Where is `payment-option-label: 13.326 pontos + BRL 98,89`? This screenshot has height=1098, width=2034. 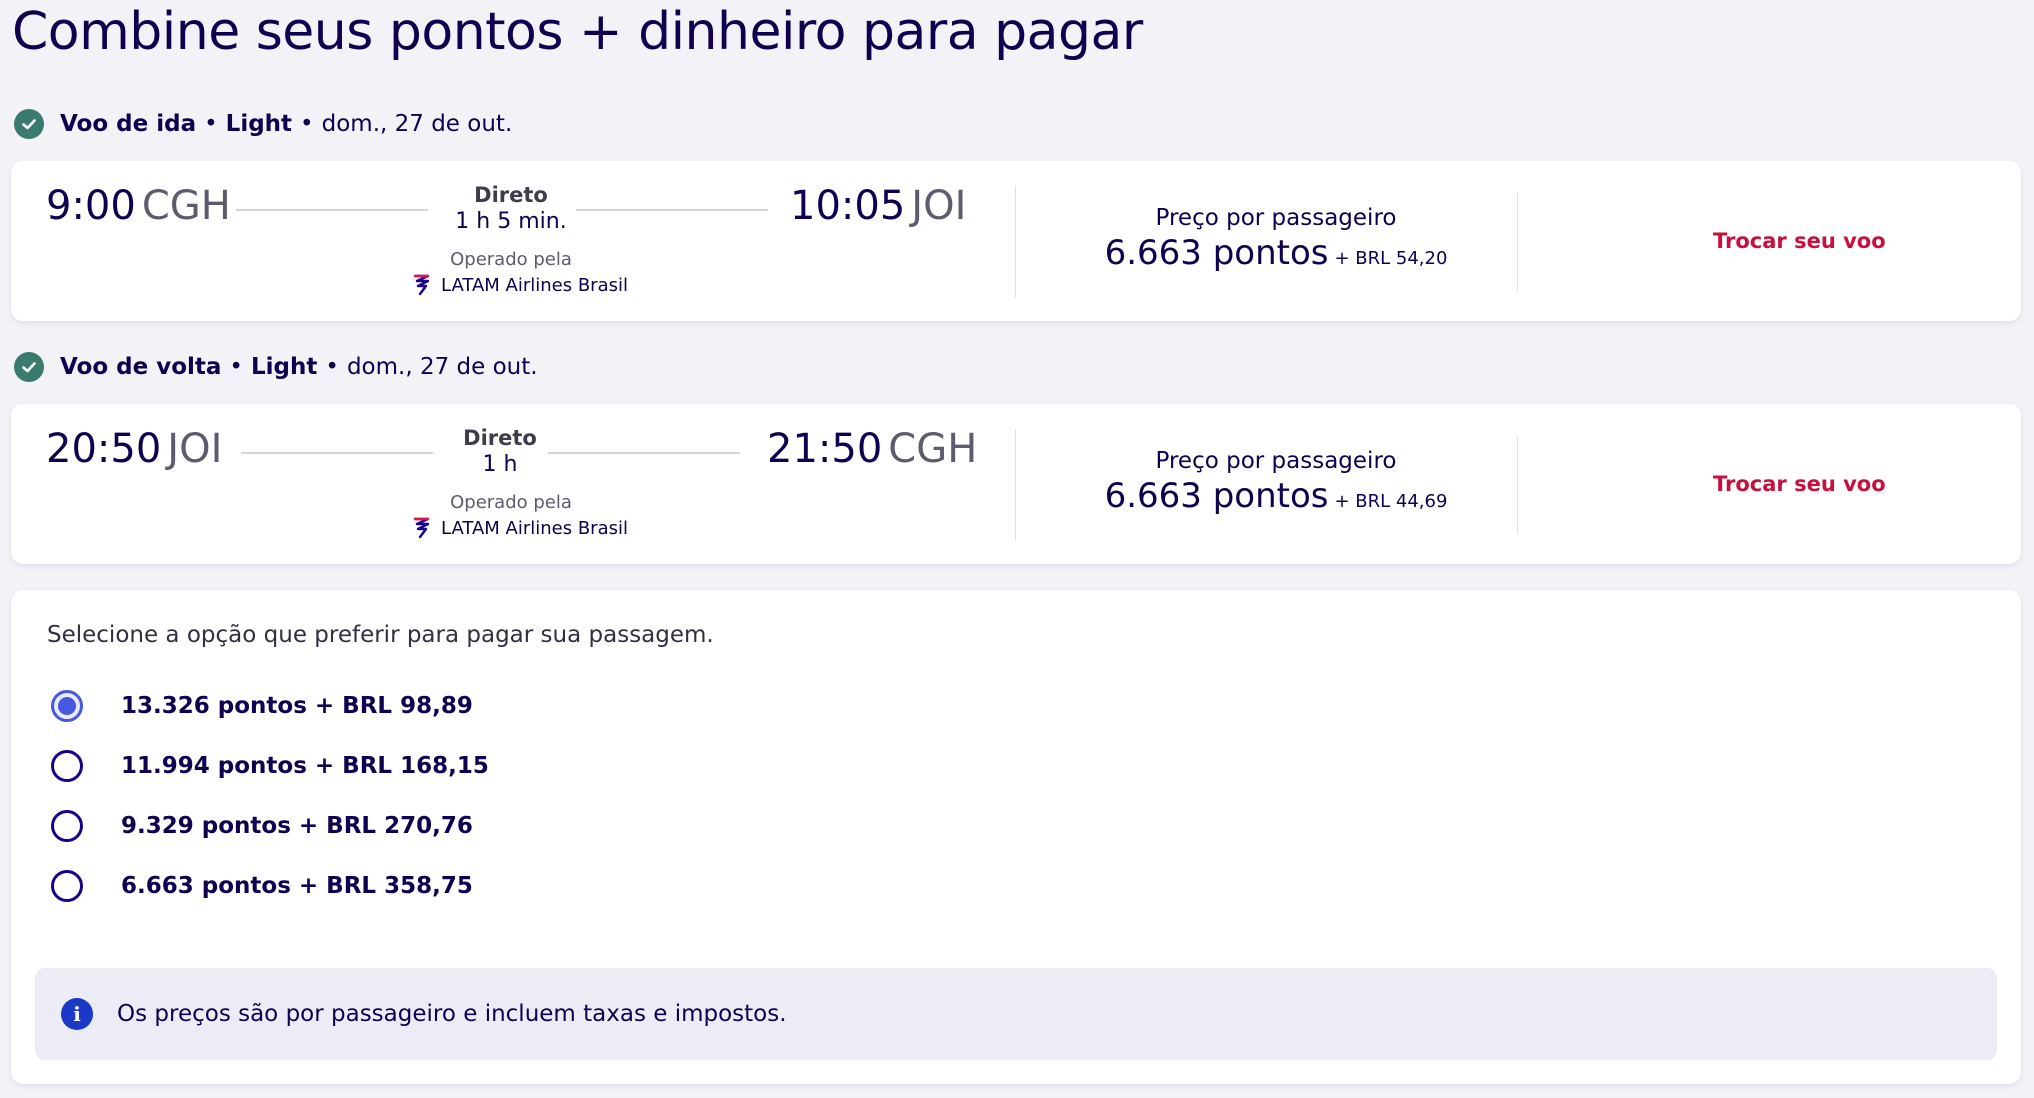 payment-option-label: 13.326 pontos + BRL 98,89 is located at coordinates (297, 706).